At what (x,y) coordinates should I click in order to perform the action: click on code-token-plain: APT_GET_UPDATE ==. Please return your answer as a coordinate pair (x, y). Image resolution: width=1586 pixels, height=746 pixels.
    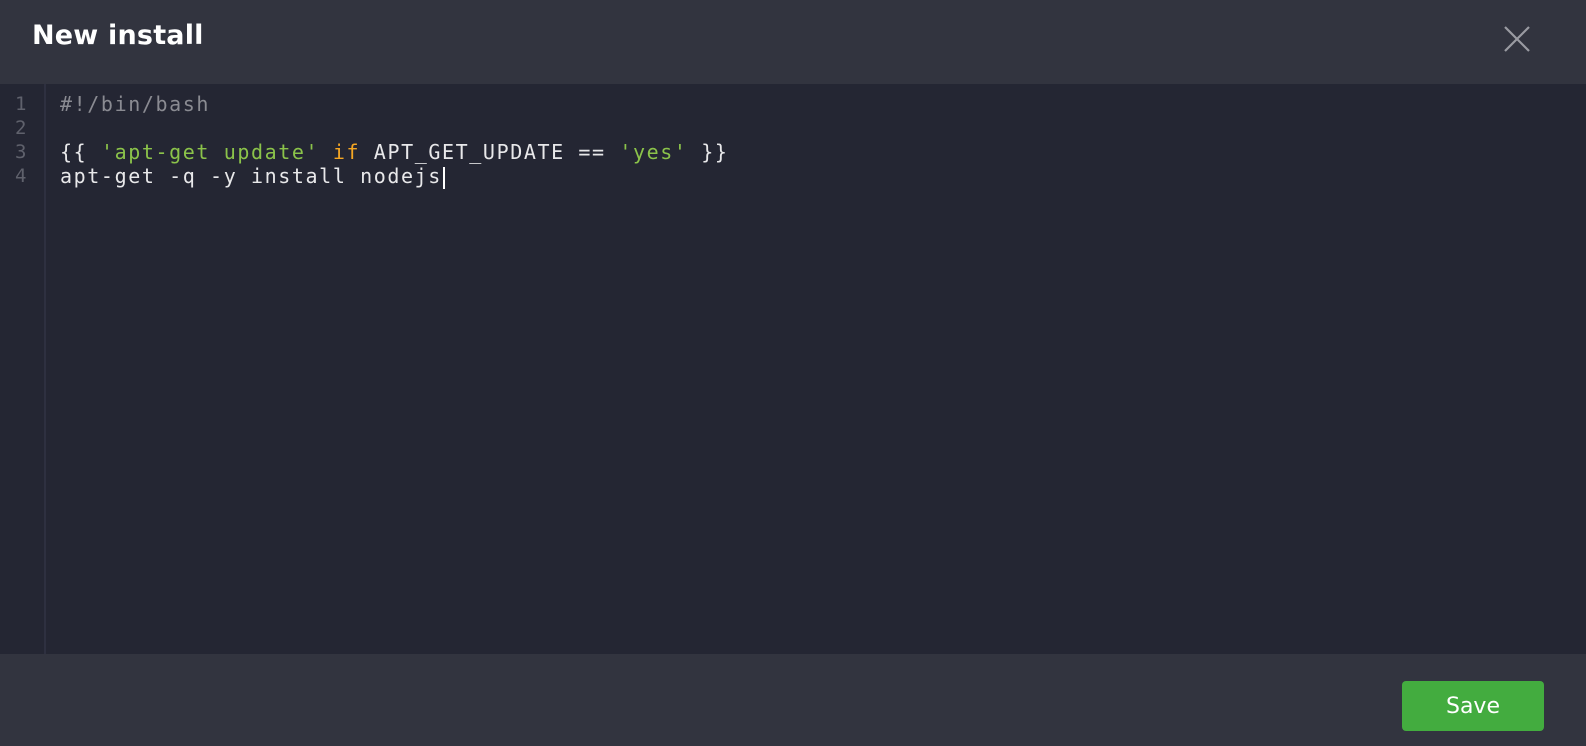
    Looking at the image, I should click on (490, 152).